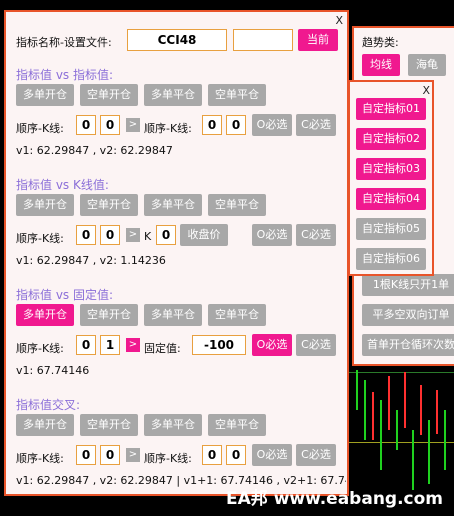  What do you see at coordinates (237, 315) in the screenshot?
I see `s3-short-close-button: 空单平仓` at bounding box center [237, 315].